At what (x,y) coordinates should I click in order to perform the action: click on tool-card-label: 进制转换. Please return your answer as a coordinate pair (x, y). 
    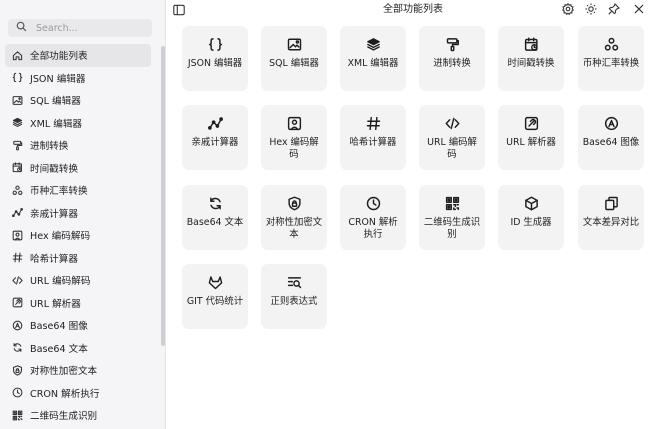
    Looking at the image, I should click on (452, 63).